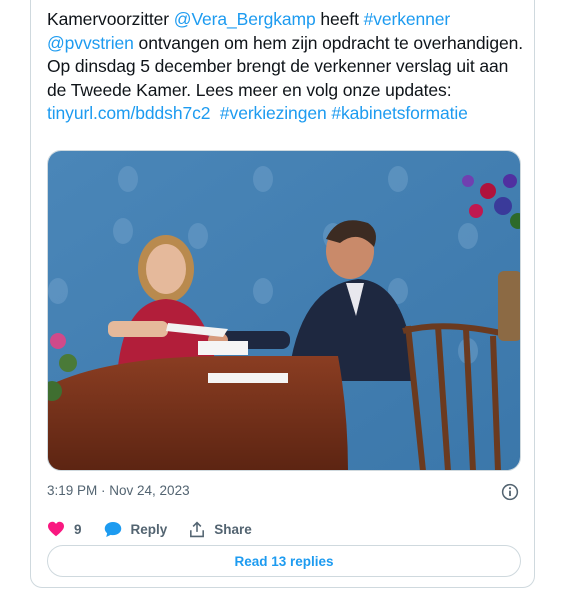 This screenshot has width=570, height=600. Describe the element at coordinates (399, 113) in the screenshot. I see `hashtag-link: #kabinetsformatie` at that location.